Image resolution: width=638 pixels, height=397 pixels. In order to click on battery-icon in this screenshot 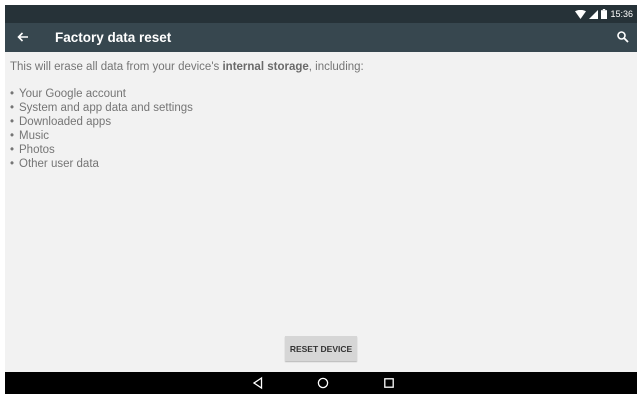, I will do `click(604, 14)`.